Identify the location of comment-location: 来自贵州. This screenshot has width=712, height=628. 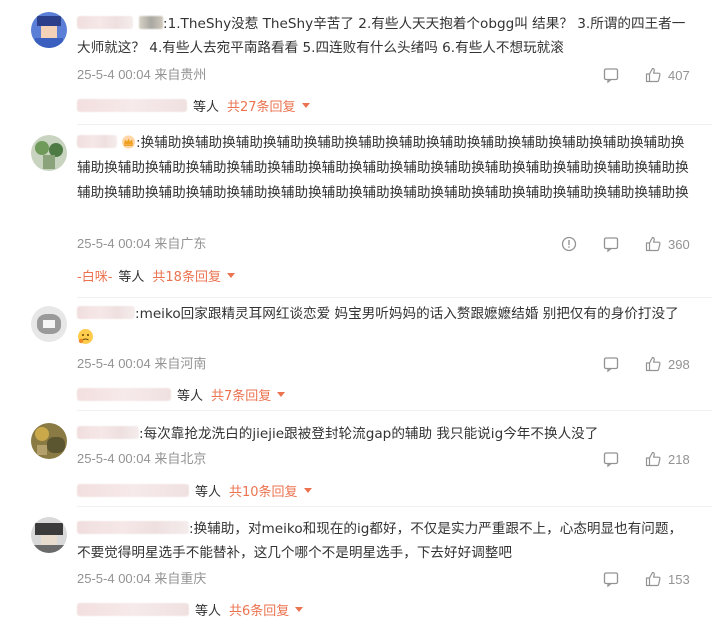
(180, 74).